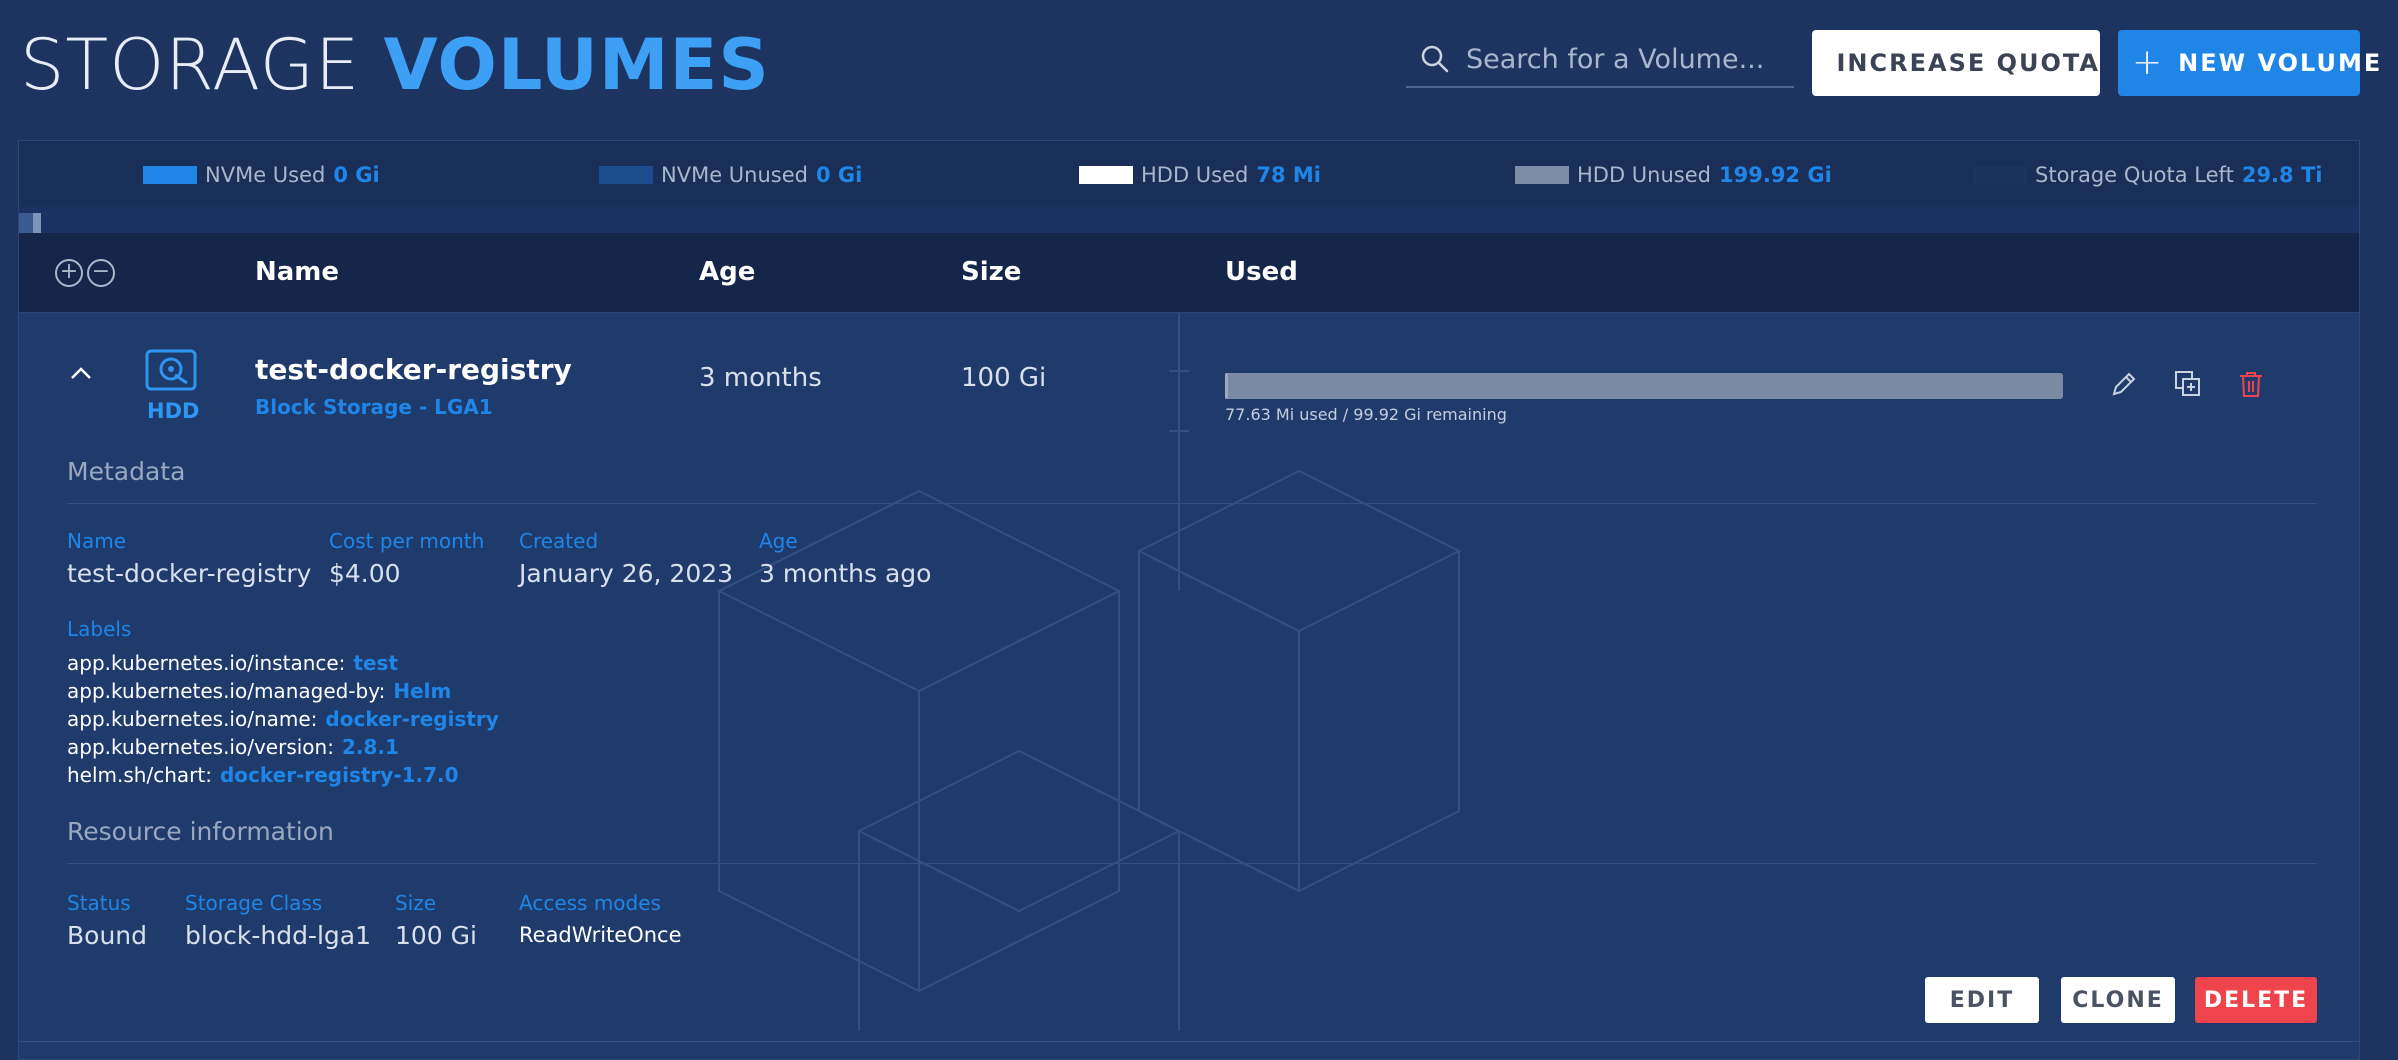  I want to click on search-icon, so click(1435, 59).